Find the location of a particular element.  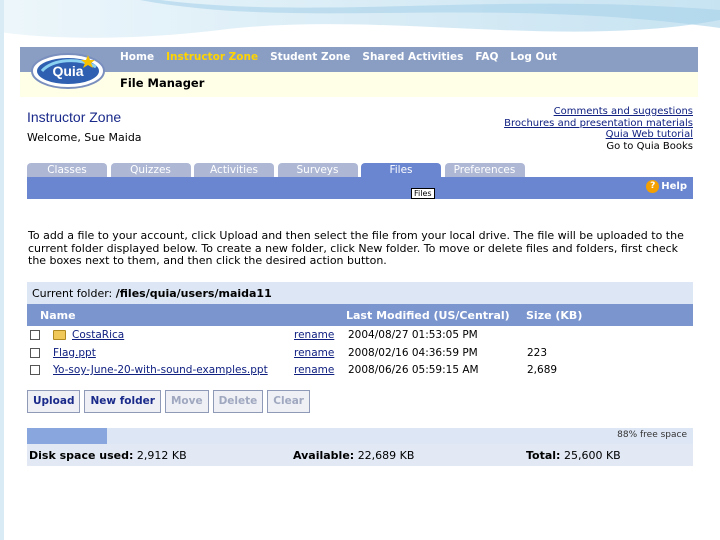

tab-activities: Activities is located at coordinates (234, 170).